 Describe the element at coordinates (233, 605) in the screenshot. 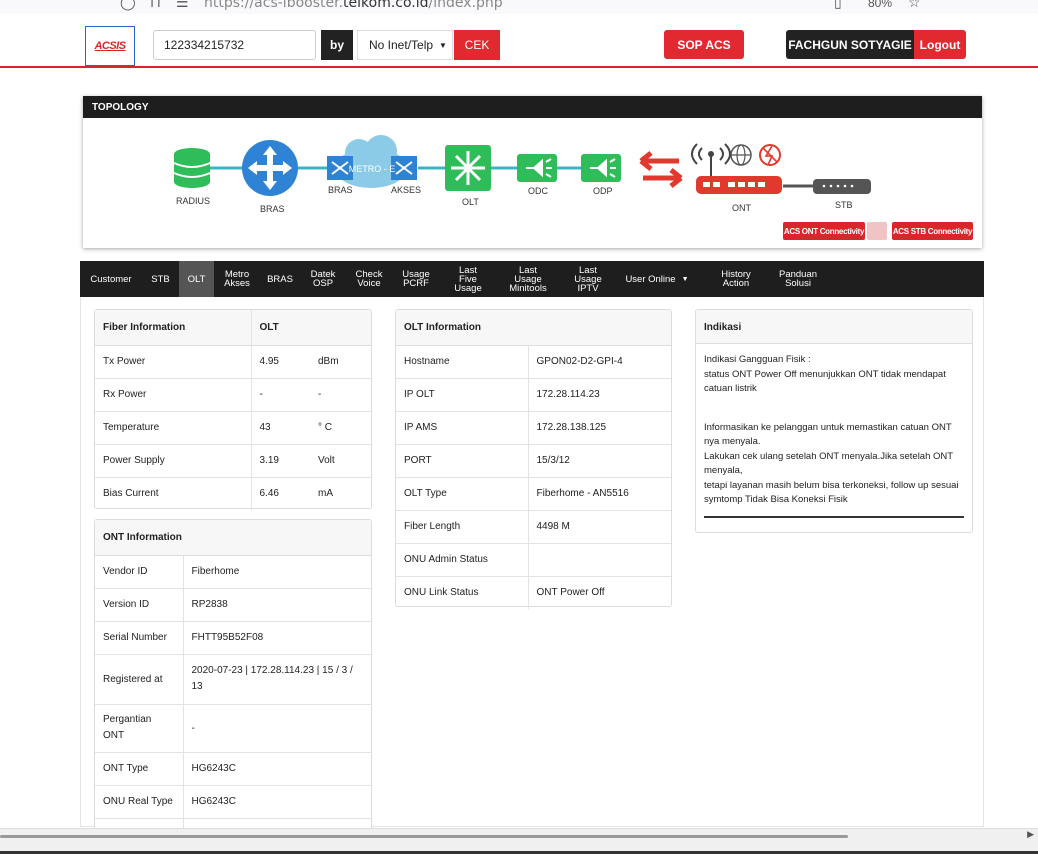

I see `table-row: Version ID RP2838` at that location.